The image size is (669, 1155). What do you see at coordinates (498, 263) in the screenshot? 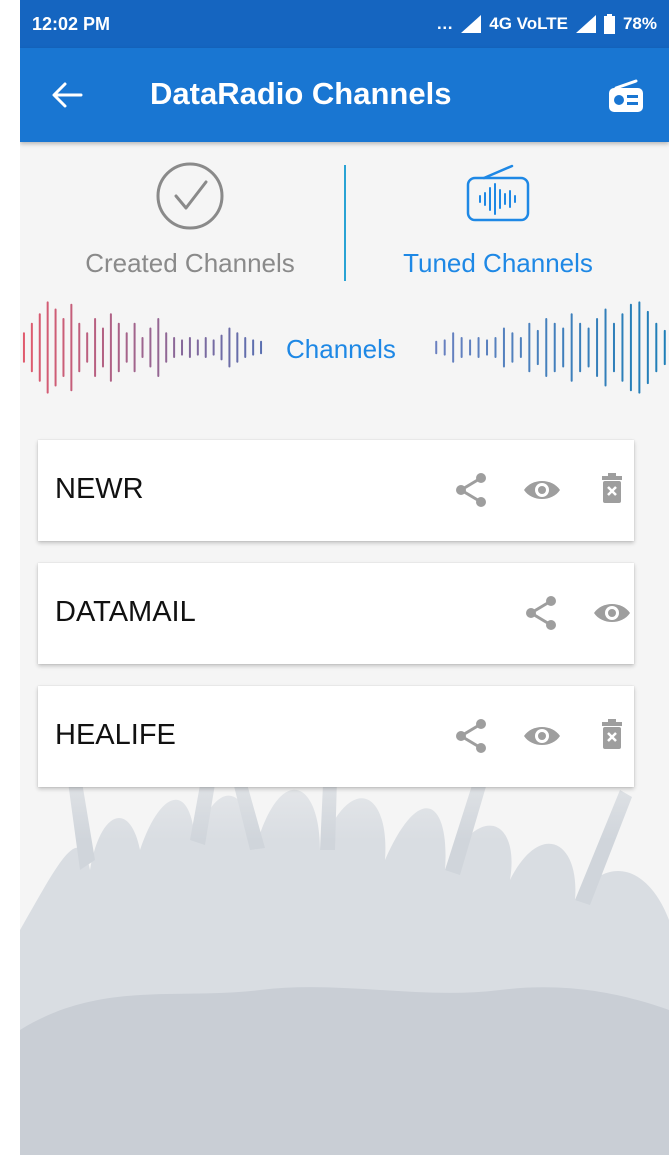
I see `tab-tuned-label: Tuned Channels` at bounding box center [498, 263].